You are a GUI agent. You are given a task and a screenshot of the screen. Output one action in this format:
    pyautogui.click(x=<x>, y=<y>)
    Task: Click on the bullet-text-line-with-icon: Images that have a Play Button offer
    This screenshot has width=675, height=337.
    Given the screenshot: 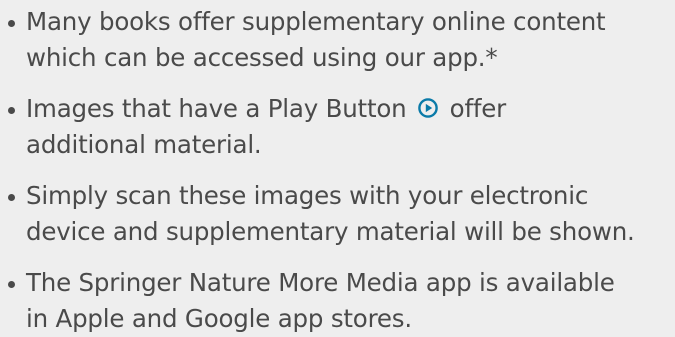 What is the action you would take?
    pyautogui.click(x=350, y=109)
    